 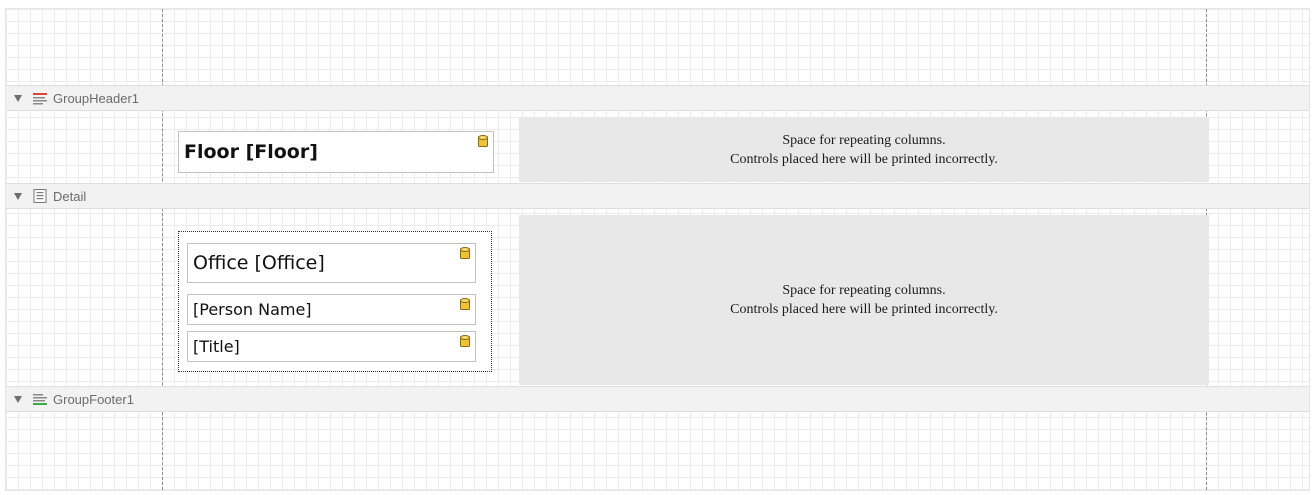 I want to click on band-label-group-header: GroupHeader1, so click(x=96, y=98).